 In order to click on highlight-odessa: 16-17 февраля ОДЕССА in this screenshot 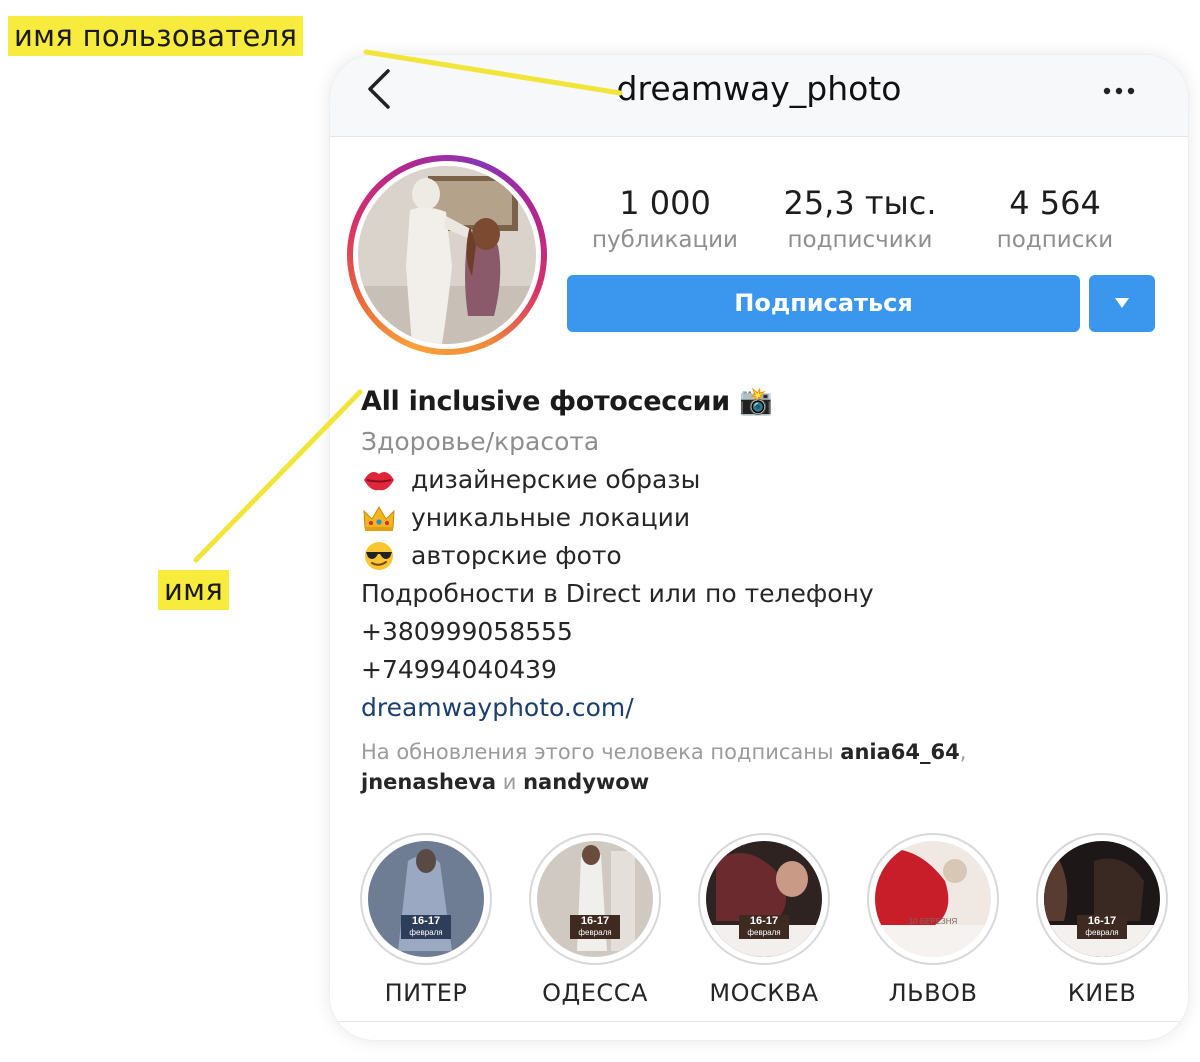, I will do `click(595, 920)`.